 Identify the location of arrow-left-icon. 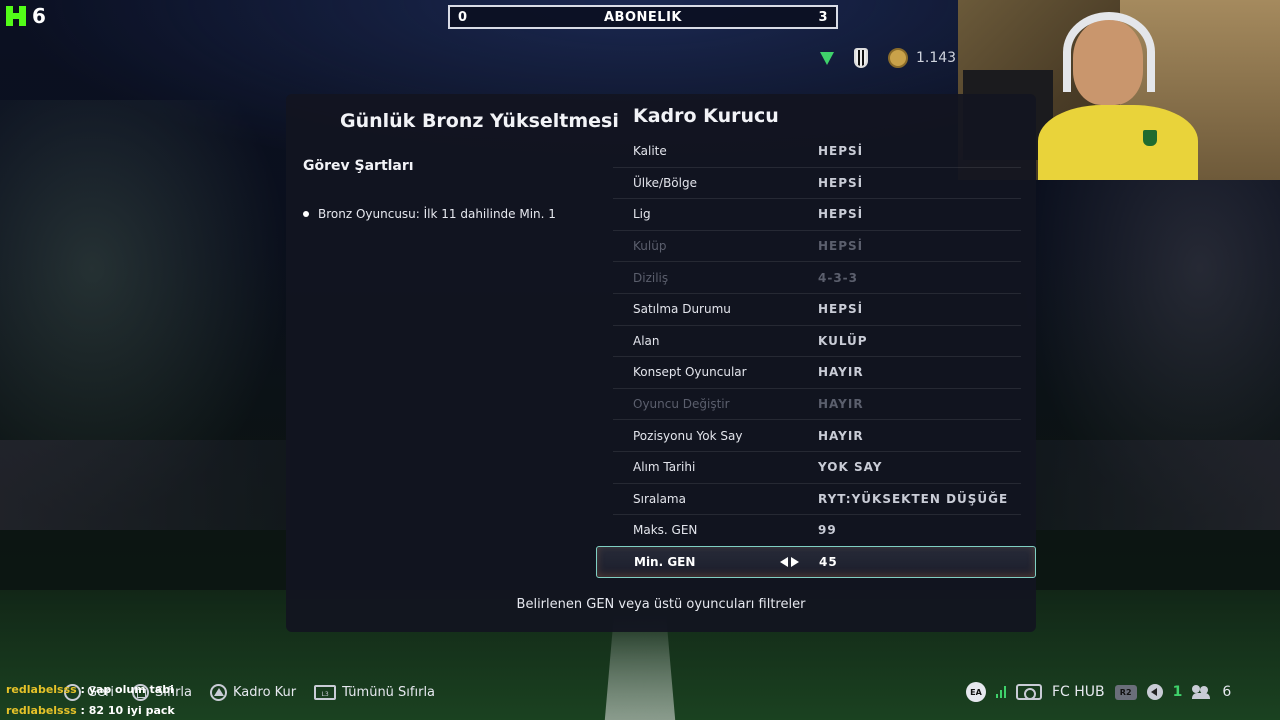
(784, 562).